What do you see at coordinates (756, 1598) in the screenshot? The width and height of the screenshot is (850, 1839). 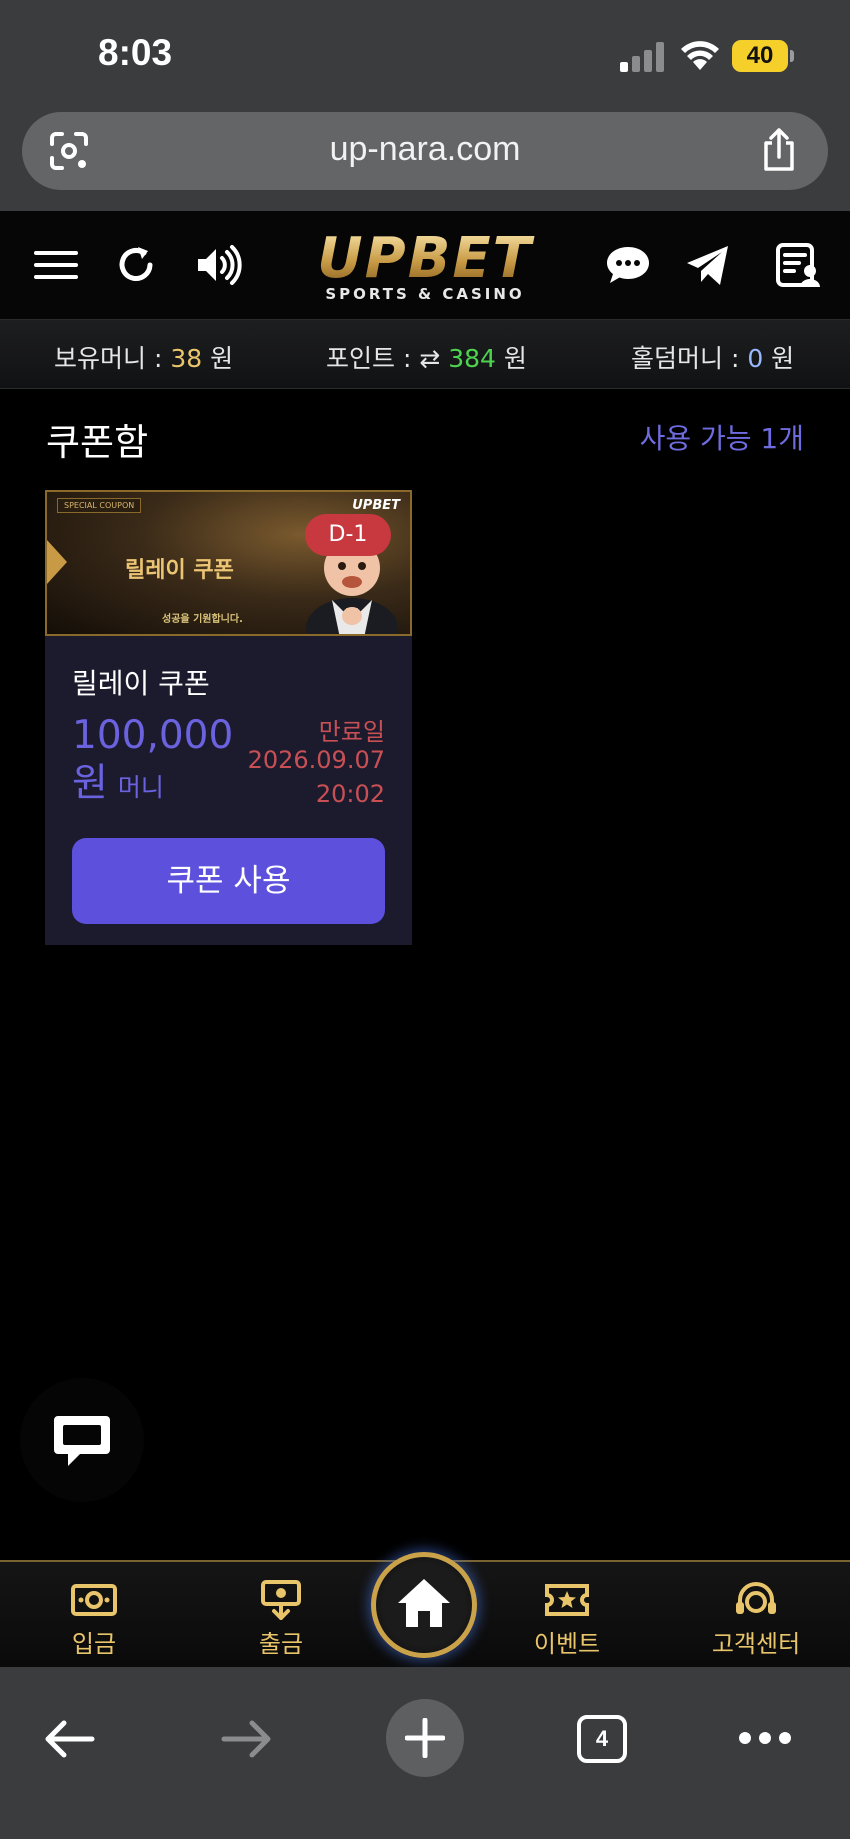 I see `headset-icon` at bounding box center [756, 1598].